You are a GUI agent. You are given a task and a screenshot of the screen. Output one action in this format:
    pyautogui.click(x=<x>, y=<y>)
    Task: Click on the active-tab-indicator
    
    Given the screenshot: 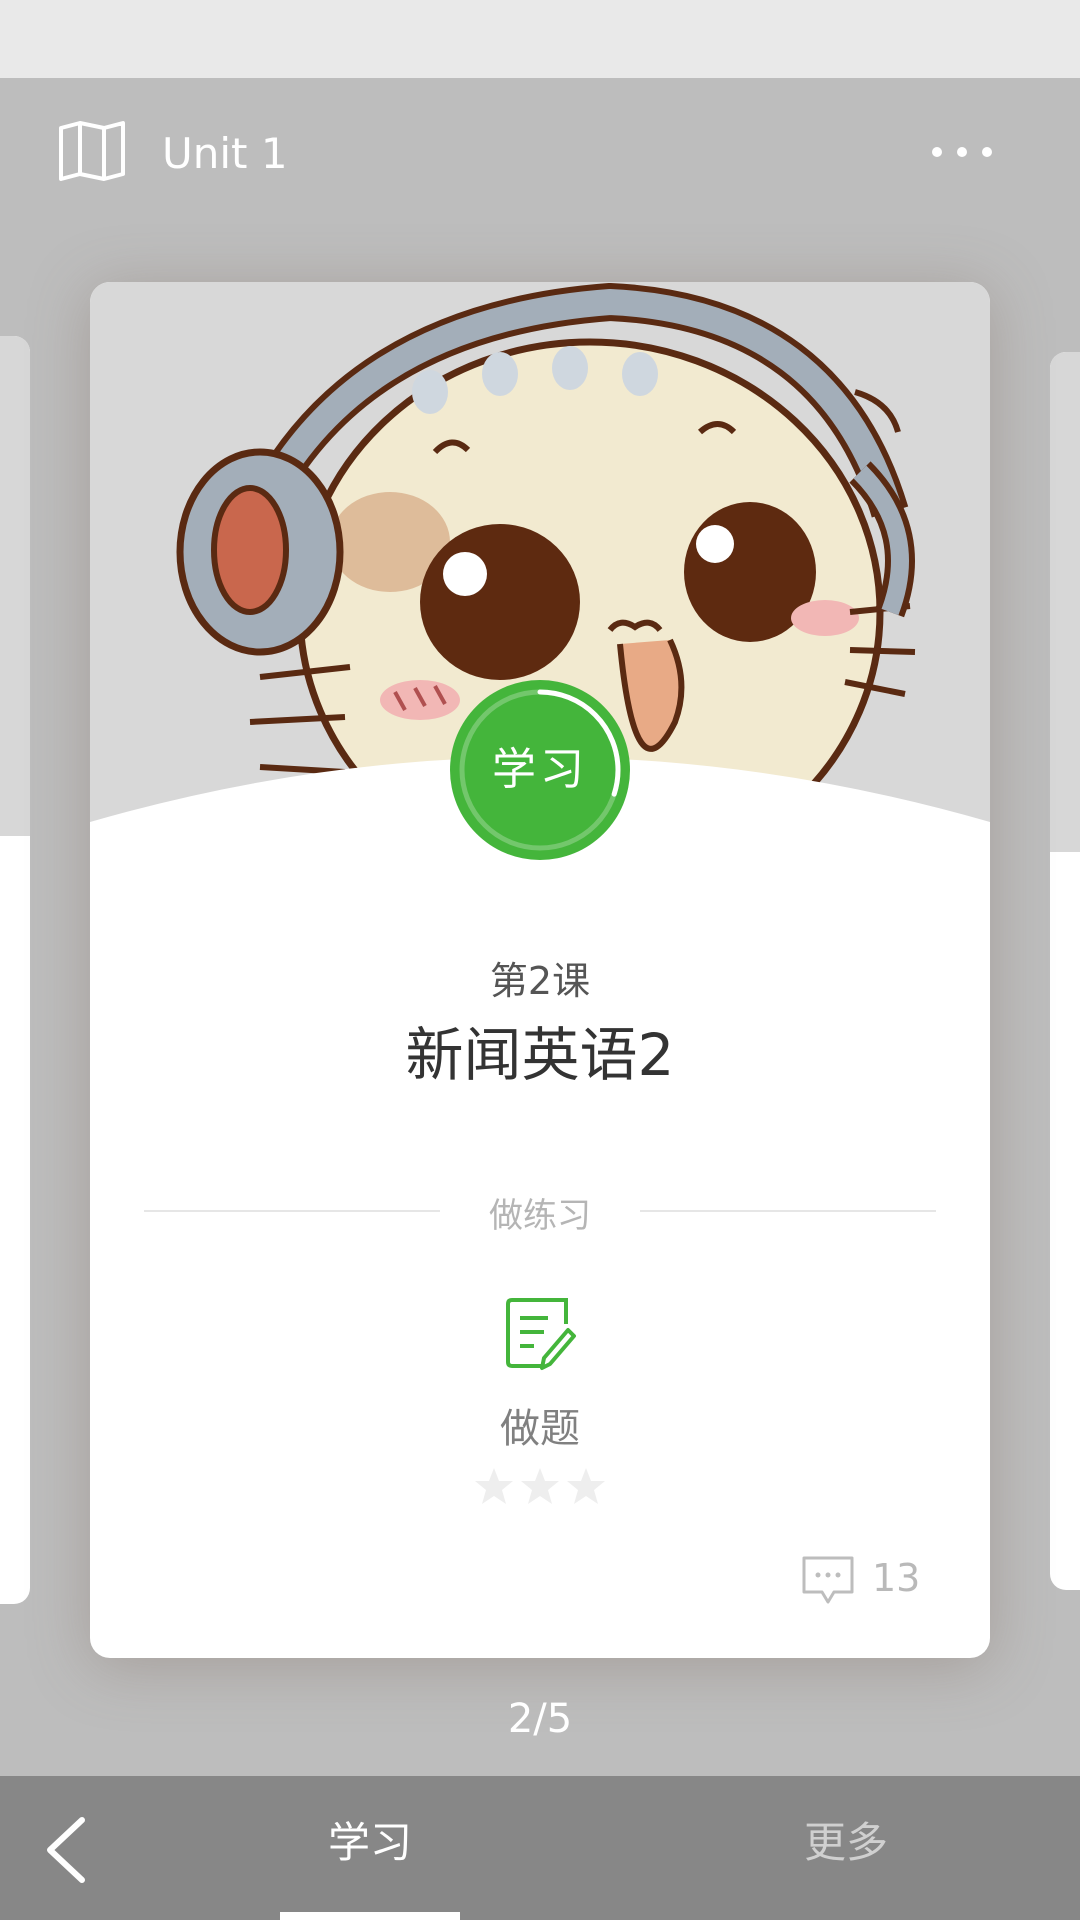 What is the action you would take?
    pyautogui.click(x=370, y=1916)
    